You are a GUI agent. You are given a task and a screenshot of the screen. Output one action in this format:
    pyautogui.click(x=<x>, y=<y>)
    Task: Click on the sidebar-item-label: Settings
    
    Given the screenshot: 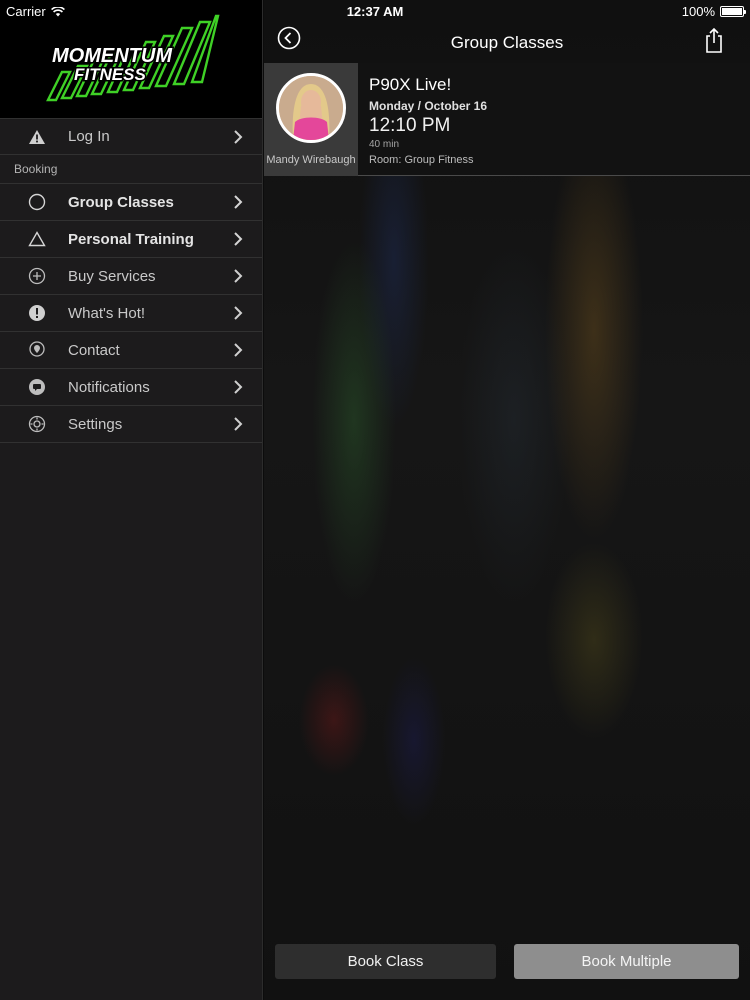 What is the action you would take?
    pyautogui.click(x=95, y=424)
    